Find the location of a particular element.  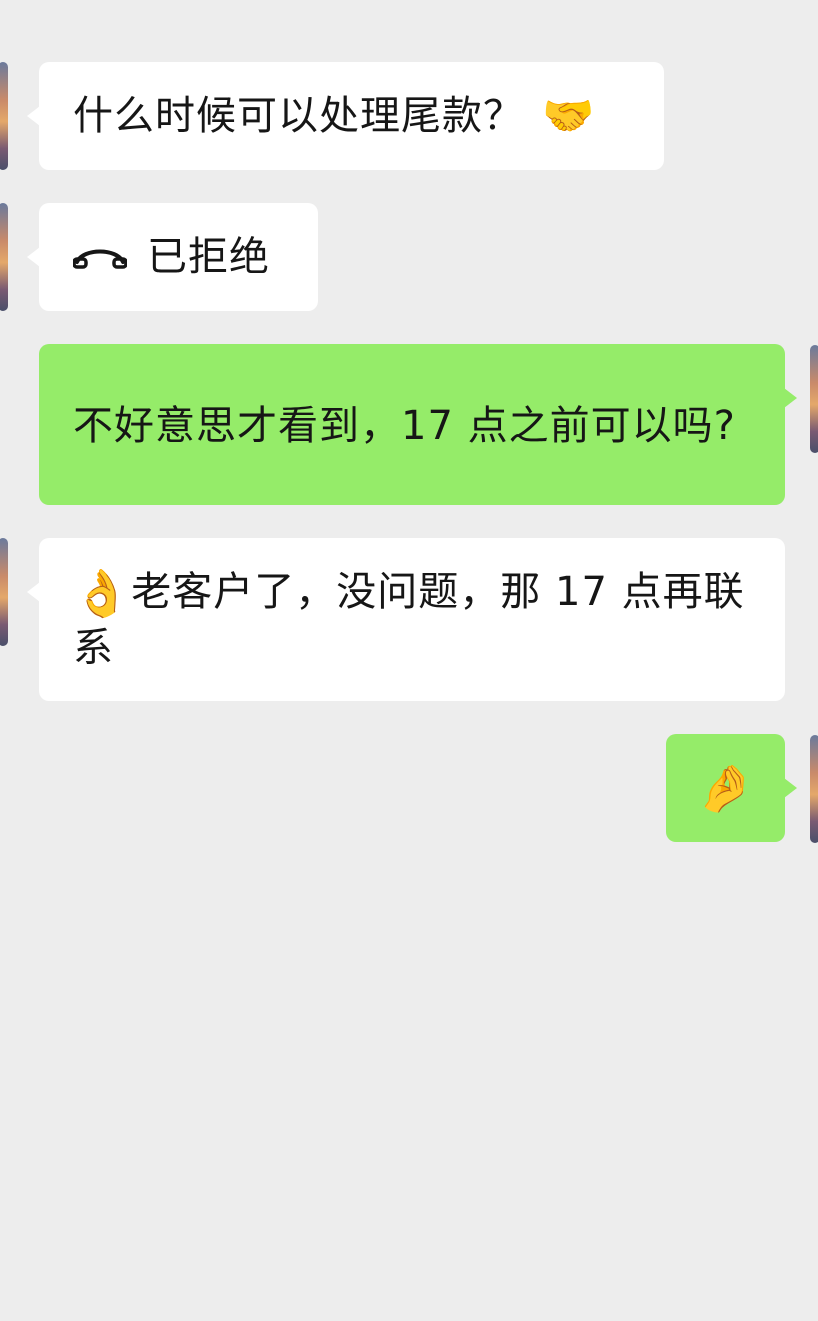

call-record-bubble: 已拒绝 is located at coordinates (172, 257).